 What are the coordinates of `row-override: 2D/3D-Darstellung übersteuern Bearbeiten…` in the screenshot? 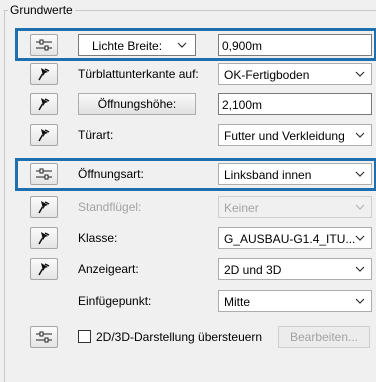 It's located at (188, 337).